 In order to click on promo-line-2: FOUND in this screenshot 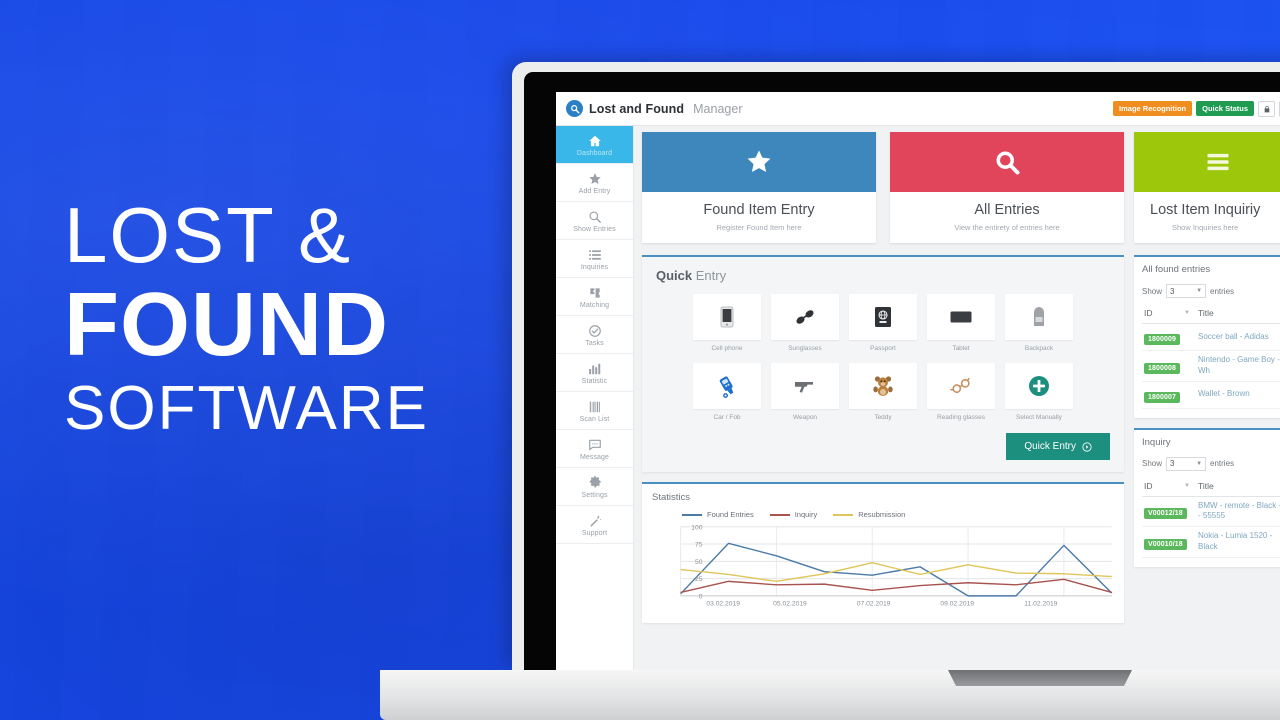, I will do `click(226, 325)`.